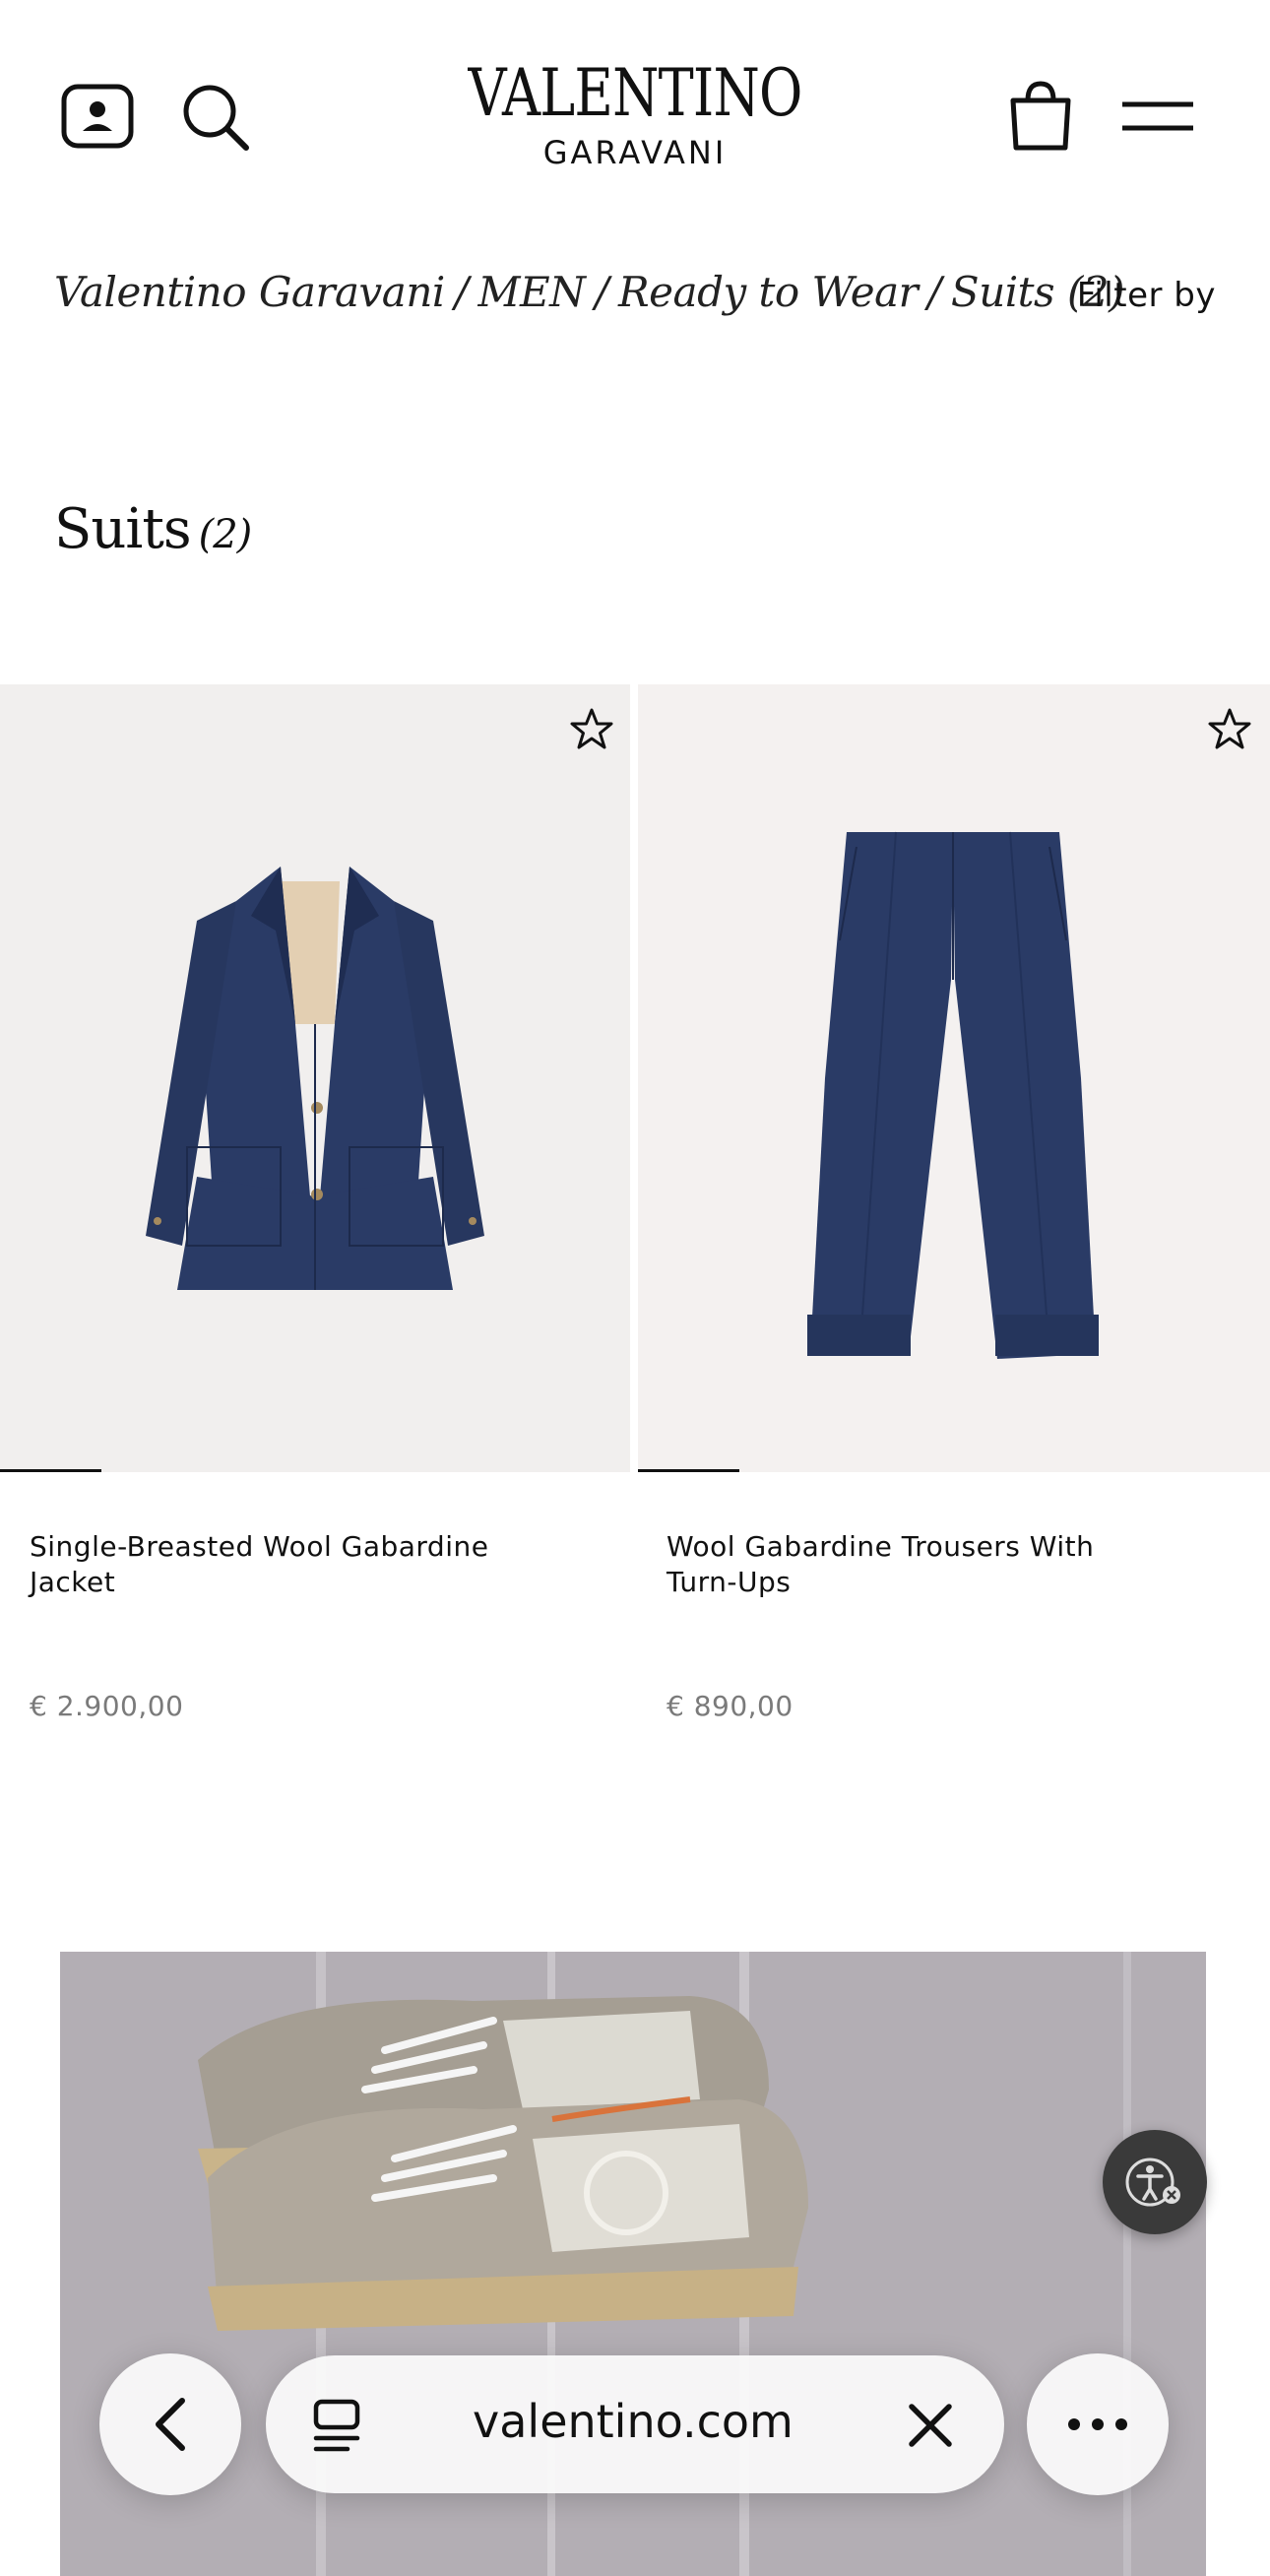 Image resolution: width=1270 pixels, height=2576 pixels. I want to click on tabs-button, so click(336, 2428).